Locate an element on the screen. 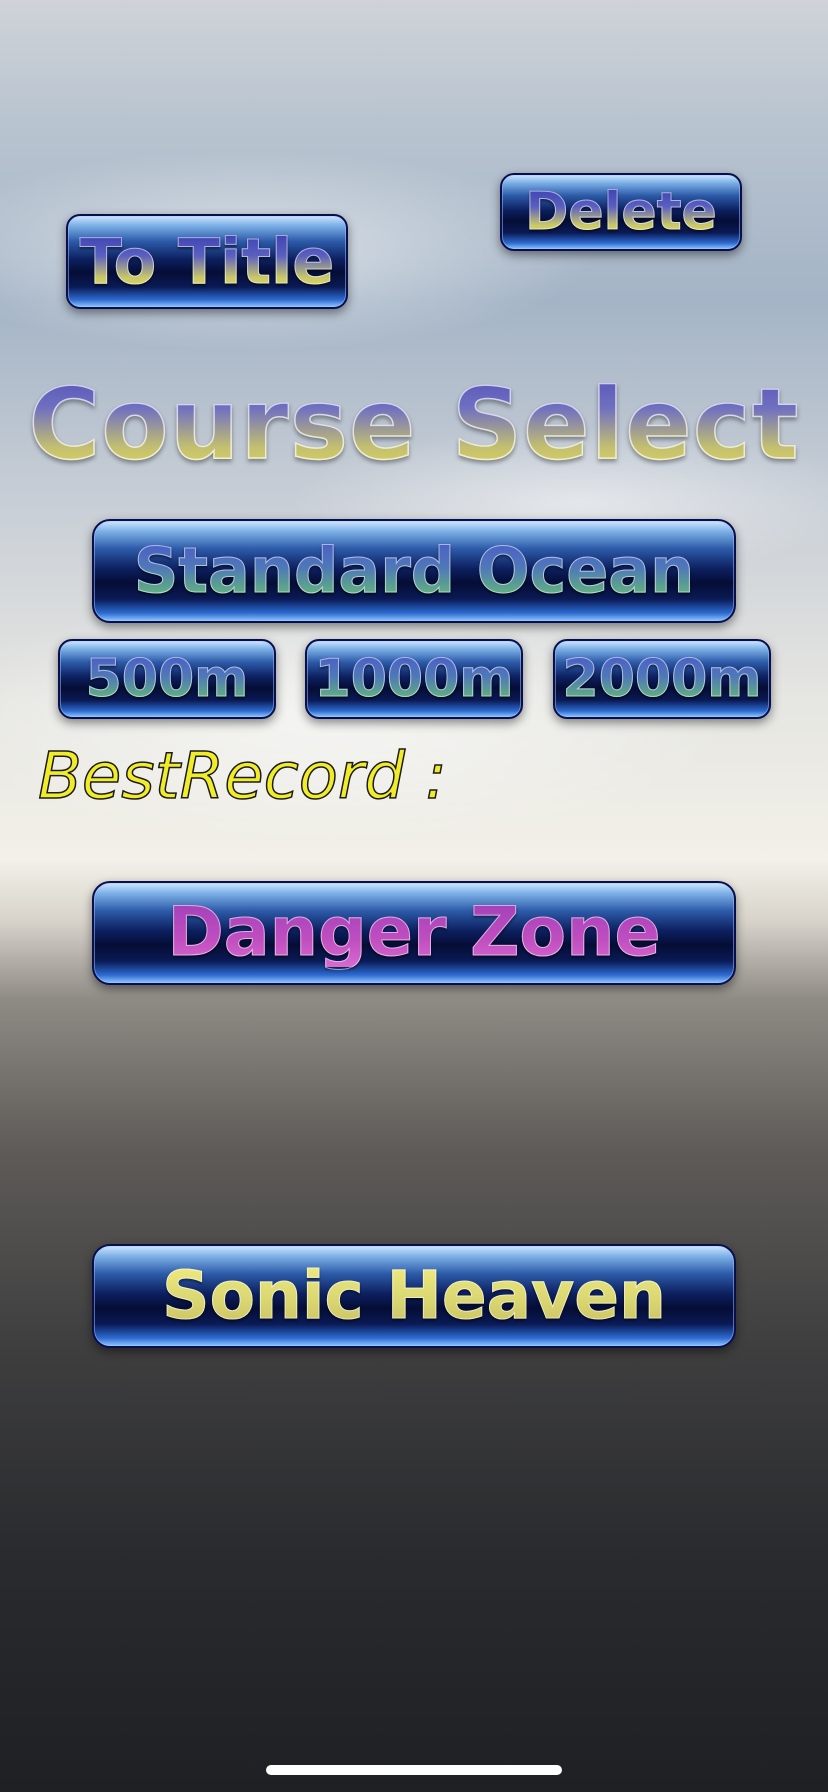 This screenshot has width=828, height=1792. distance-2000m-label: 2000m is located at coordinates (662, 679).